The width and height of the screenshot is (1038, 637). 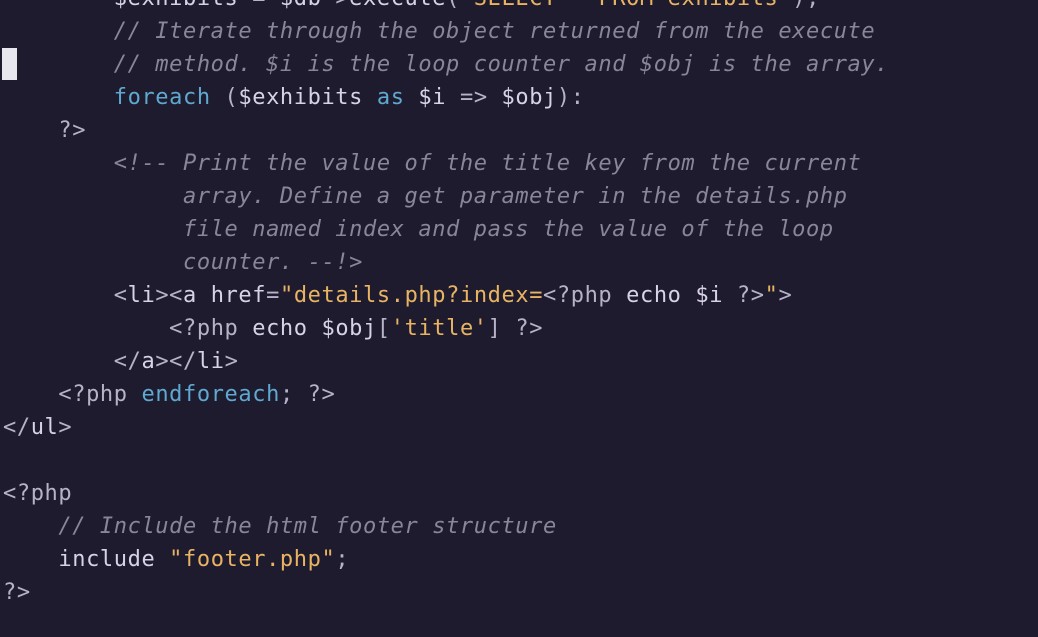 What do you see at coordinates (44, 427) in the screenshot?
I see `code-token: ul` at bounding box center [44, 427].